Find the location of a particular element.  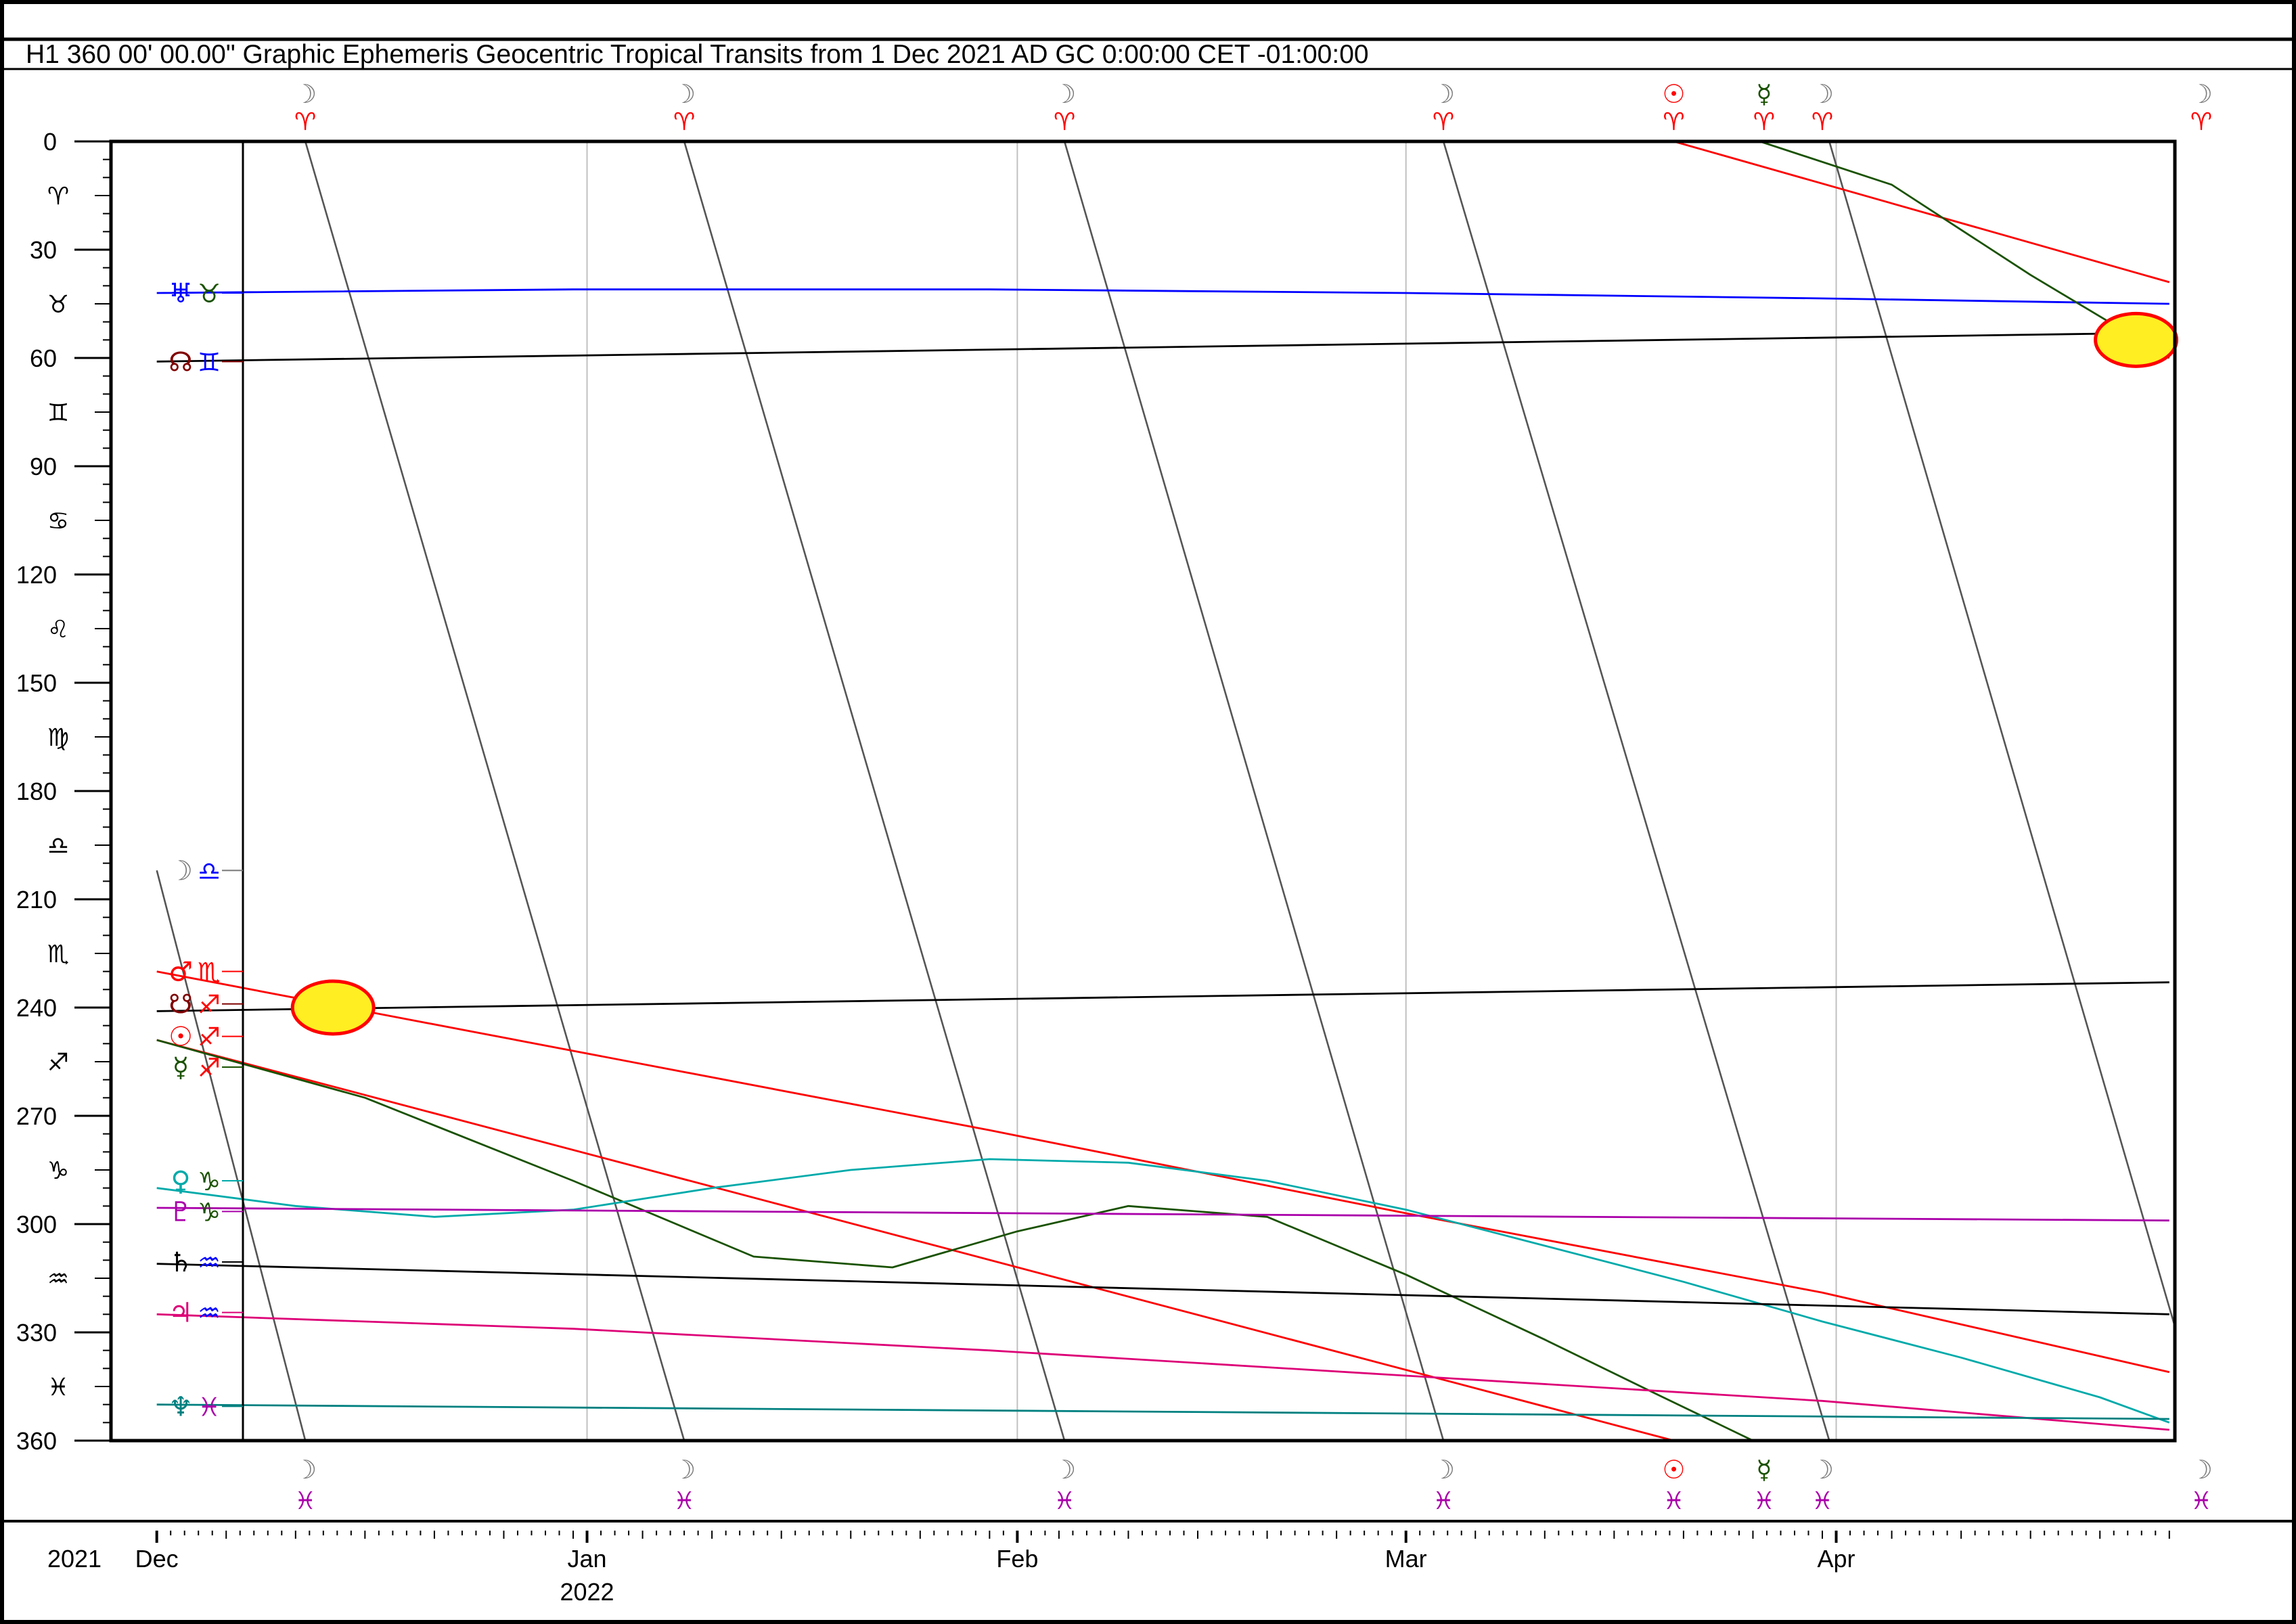

planet-glyph-label: ☉ is located at coordinates (180, 1037).